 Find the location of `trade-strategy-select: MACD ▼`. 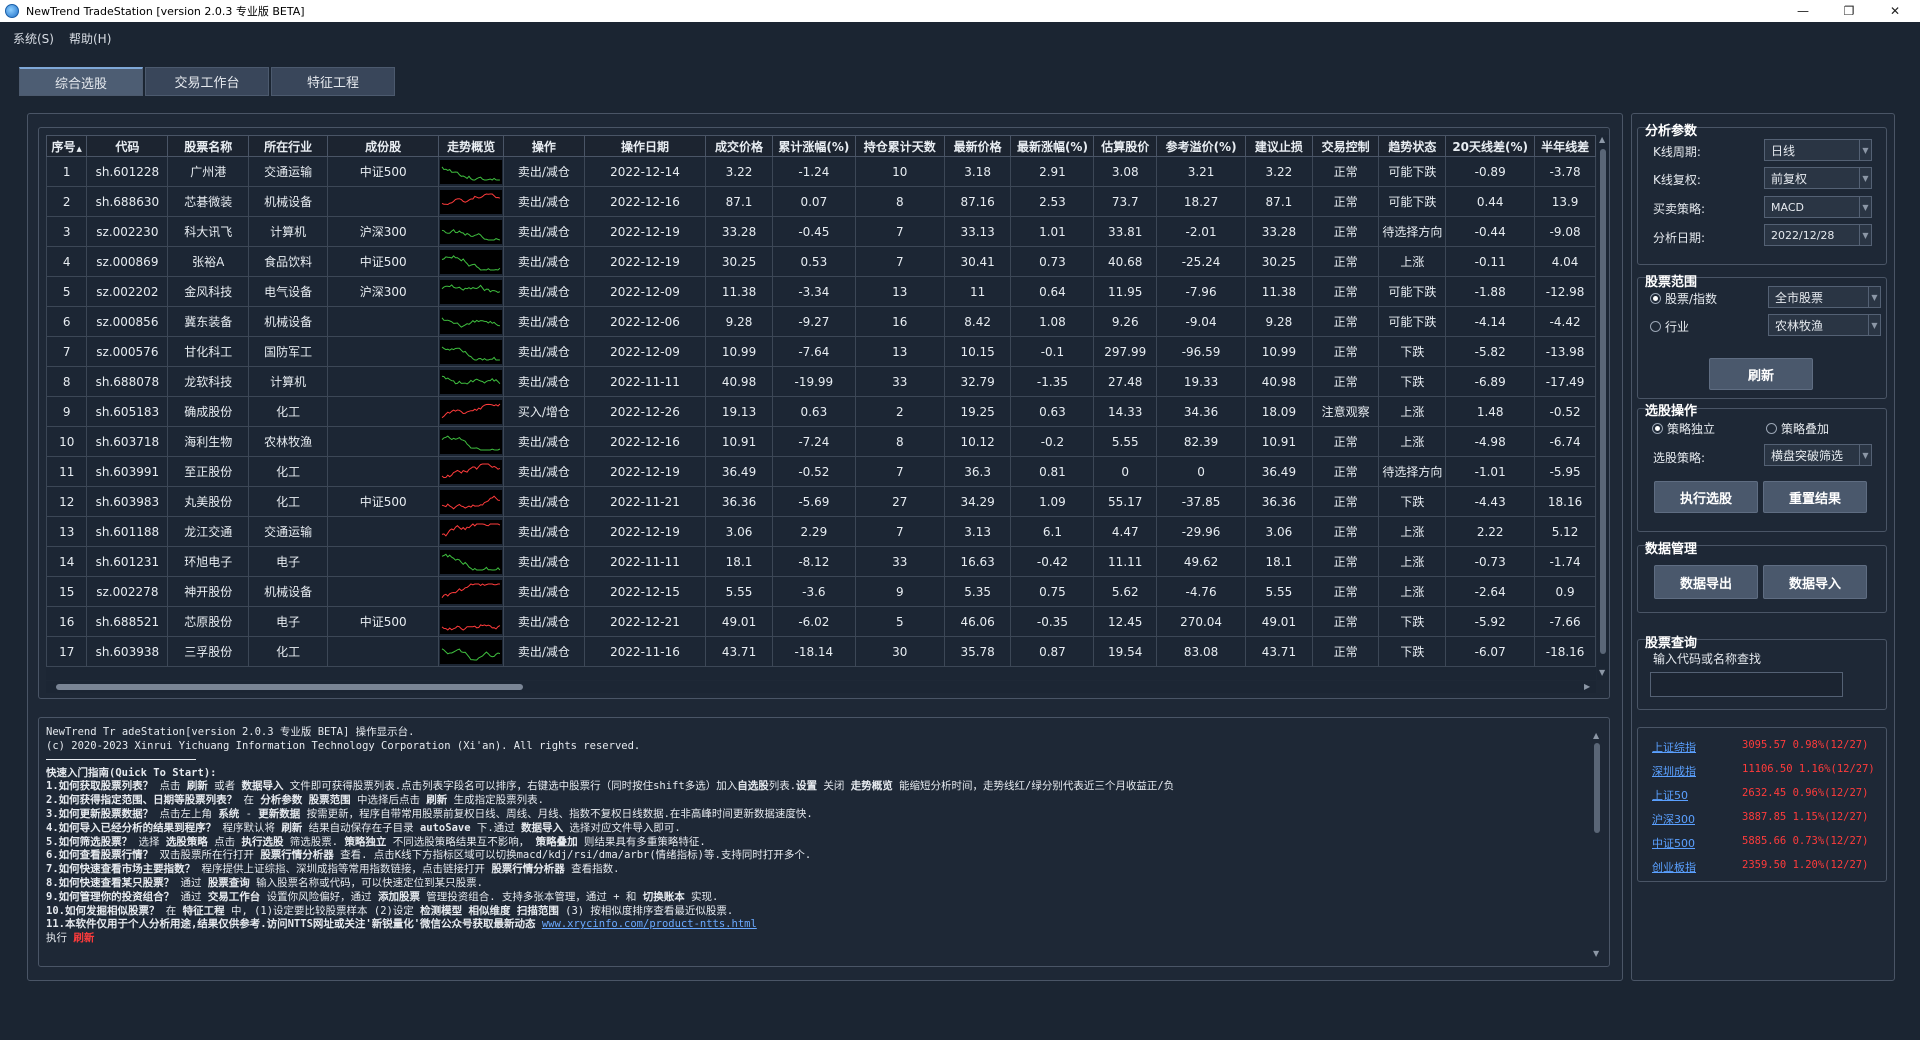

trade-strategy-select: MACD ▼ is located at coordinates (1818, 207).